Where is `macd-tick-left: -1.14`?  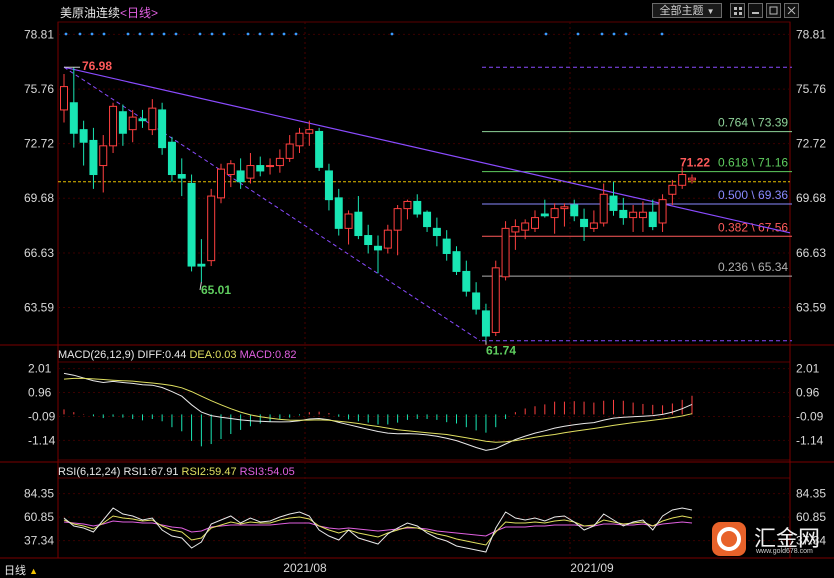
macd-tick-left: -1.14 is located at coordinates (42, 440).